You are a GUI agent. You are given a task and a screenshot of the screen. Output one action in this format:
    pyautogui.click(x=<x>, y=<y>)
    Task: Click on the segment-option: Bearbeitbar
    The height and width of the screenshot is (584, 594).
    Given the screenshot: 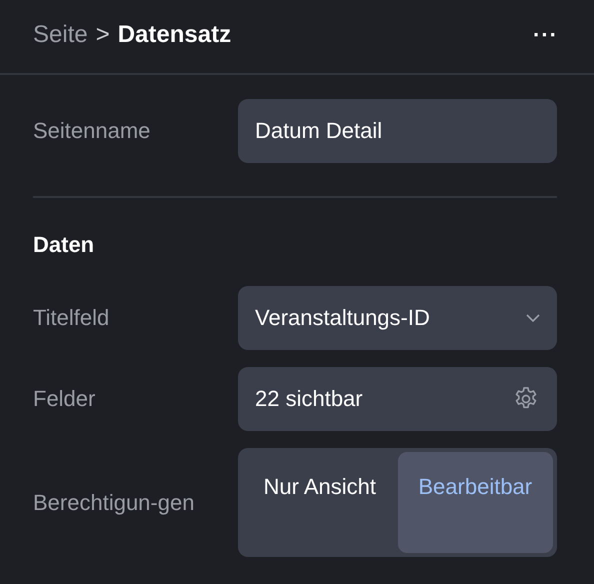 What is the action you would take?
    pyautogui.click(x=475, y=502)
    